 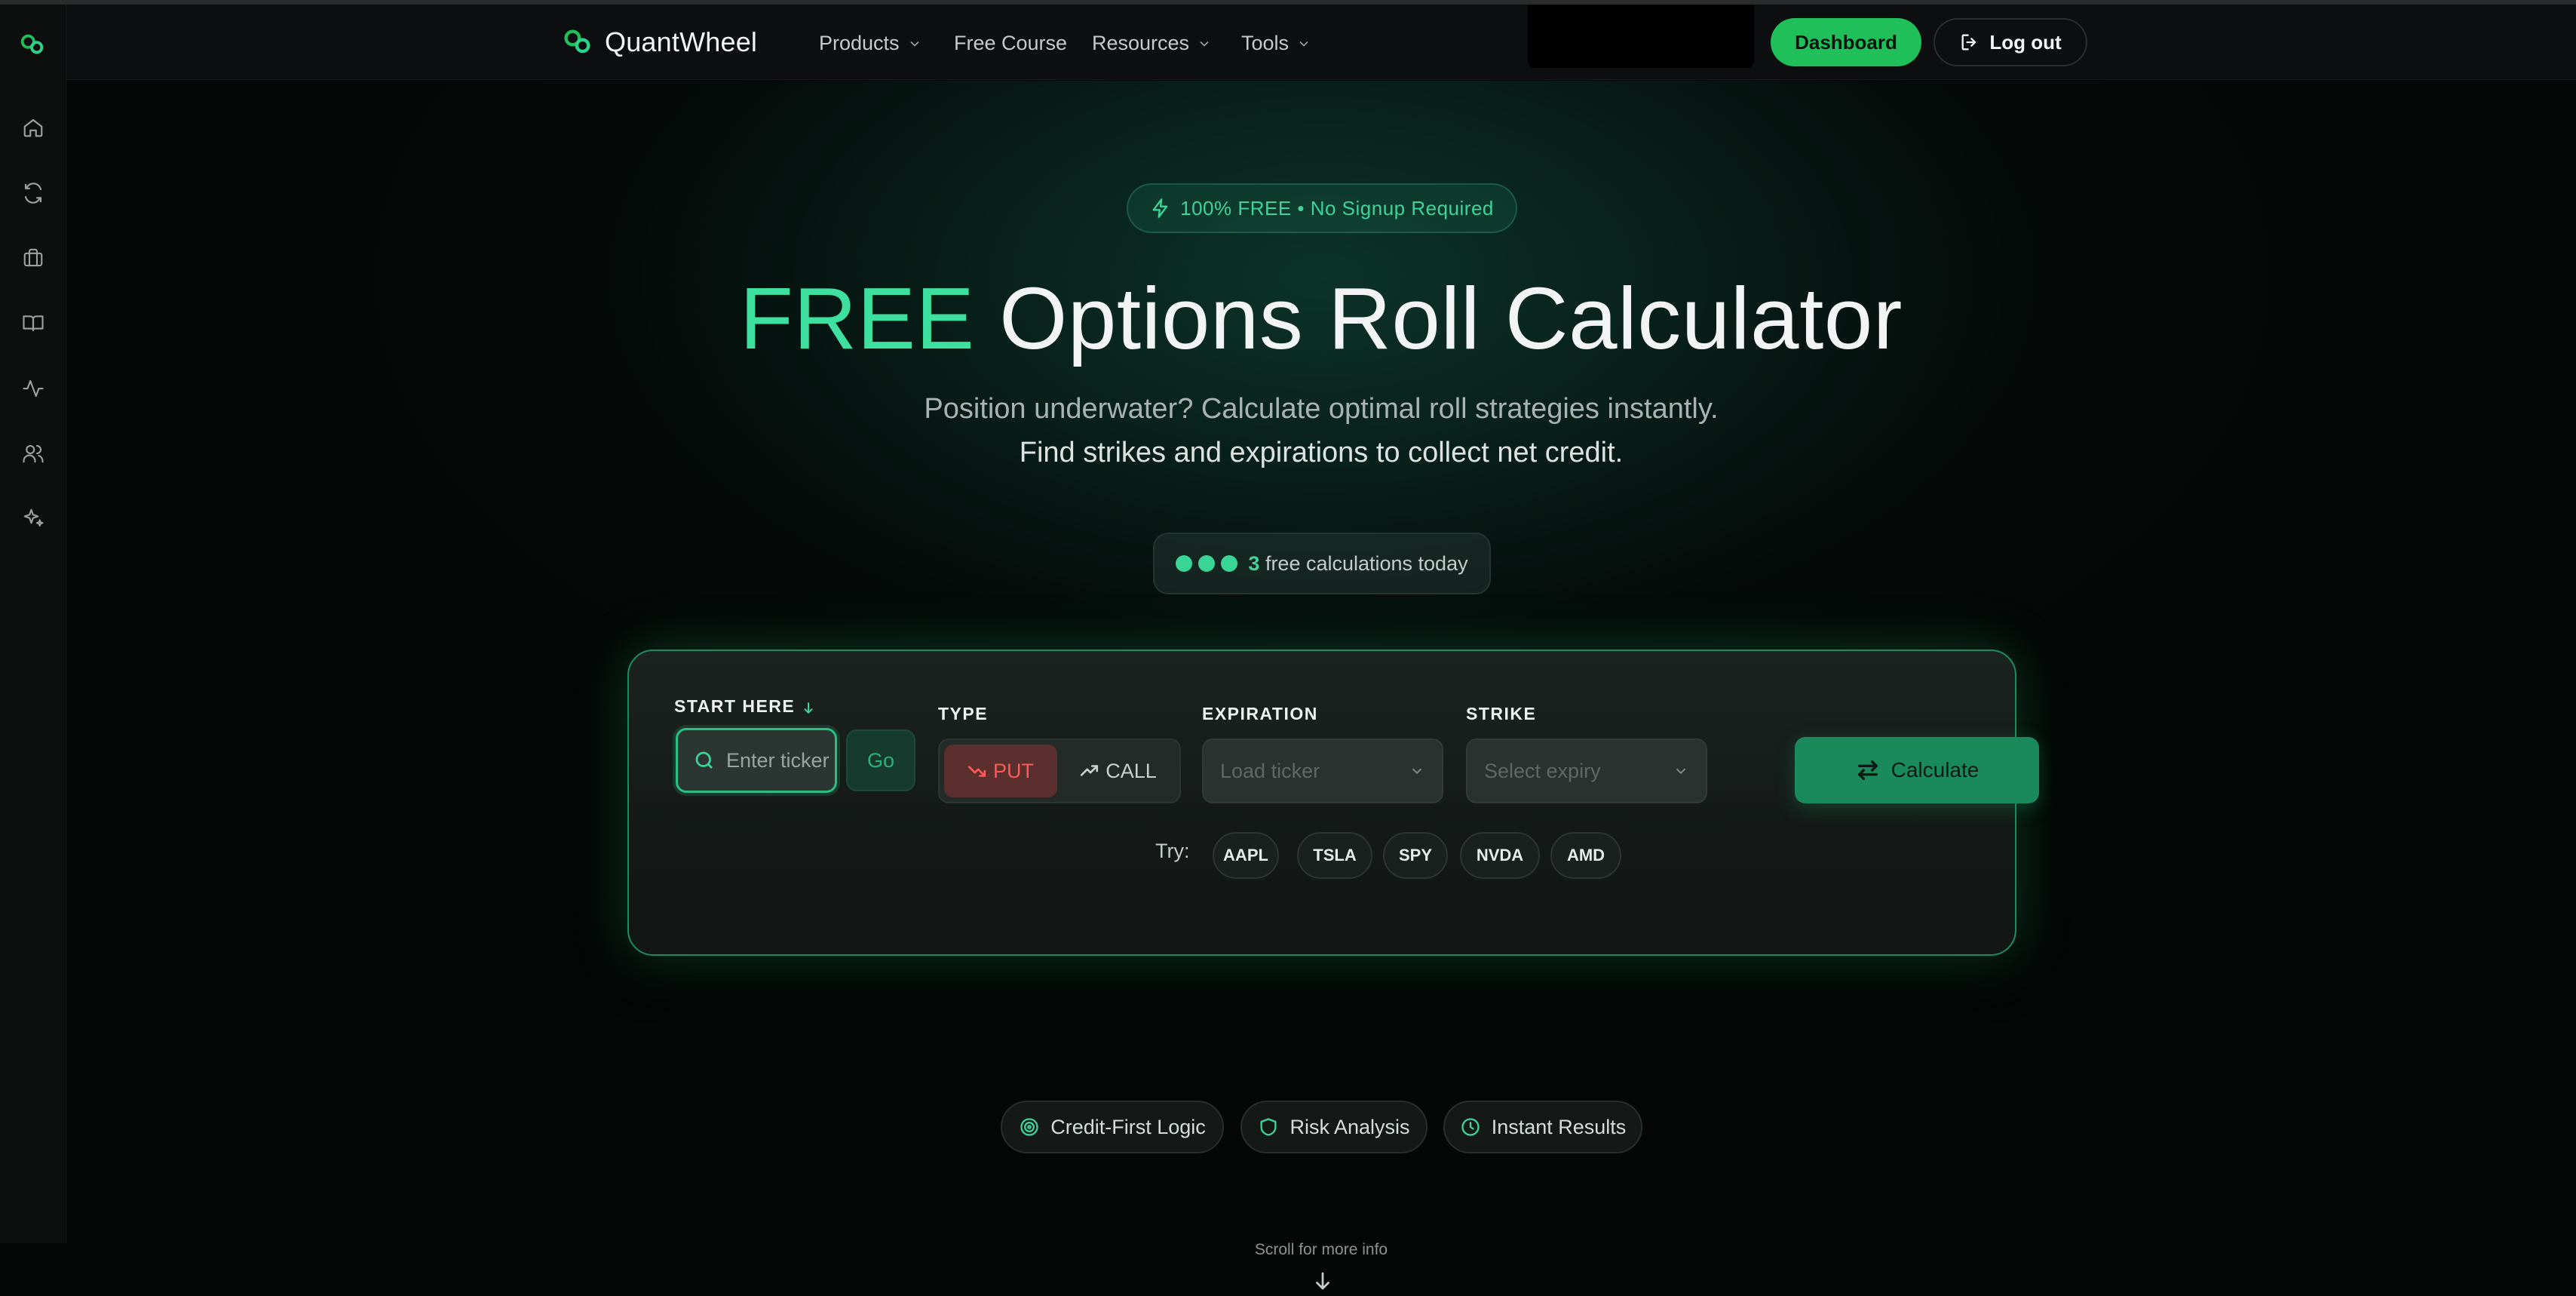 What do you see at coordinates (1128, 1126) in the screenshot?
I see `feature-credit-first-label: Credit-First Logic` at bounding box center [1128, 1126].